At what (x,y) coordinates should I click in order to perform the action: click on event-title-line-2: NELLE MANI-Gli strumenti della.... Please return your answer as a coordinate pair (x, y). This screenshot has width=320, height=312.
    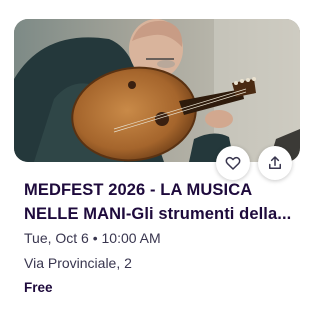
    Looking at the image, I should click on (158, 214).